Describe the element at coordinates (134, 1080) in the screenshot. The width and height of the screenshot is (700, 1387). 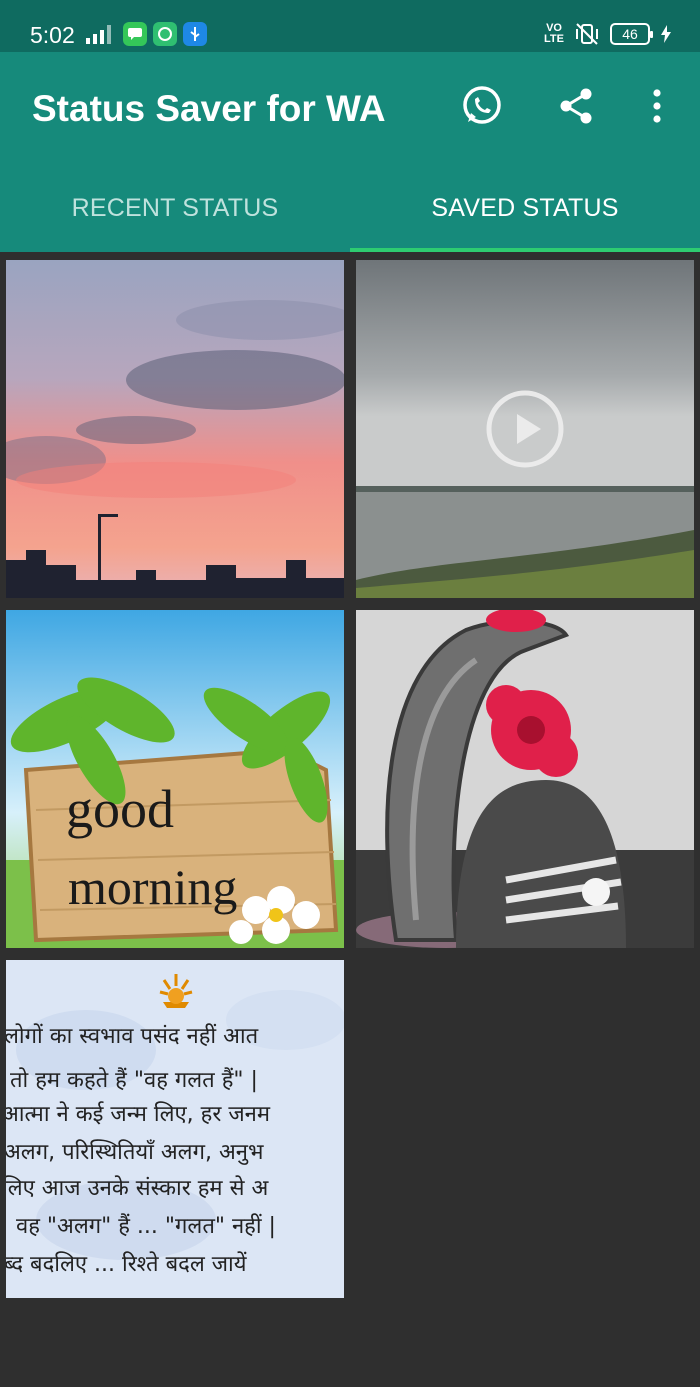
I see `quote-line: तो हम कहते हैं "वह गलत हैं" |` at that location.